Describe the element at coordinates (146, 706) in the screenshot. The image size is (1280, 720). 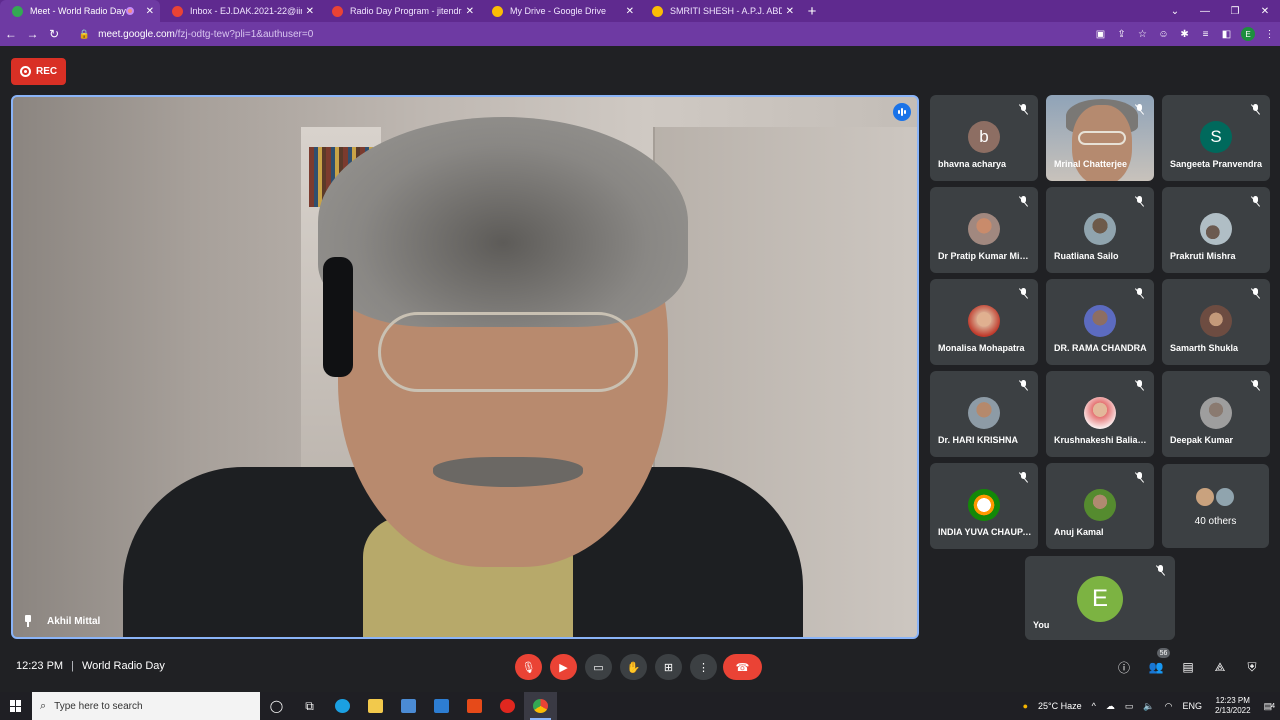
I see `taskbar-search-box: ⌕ Type here to search` at that location.